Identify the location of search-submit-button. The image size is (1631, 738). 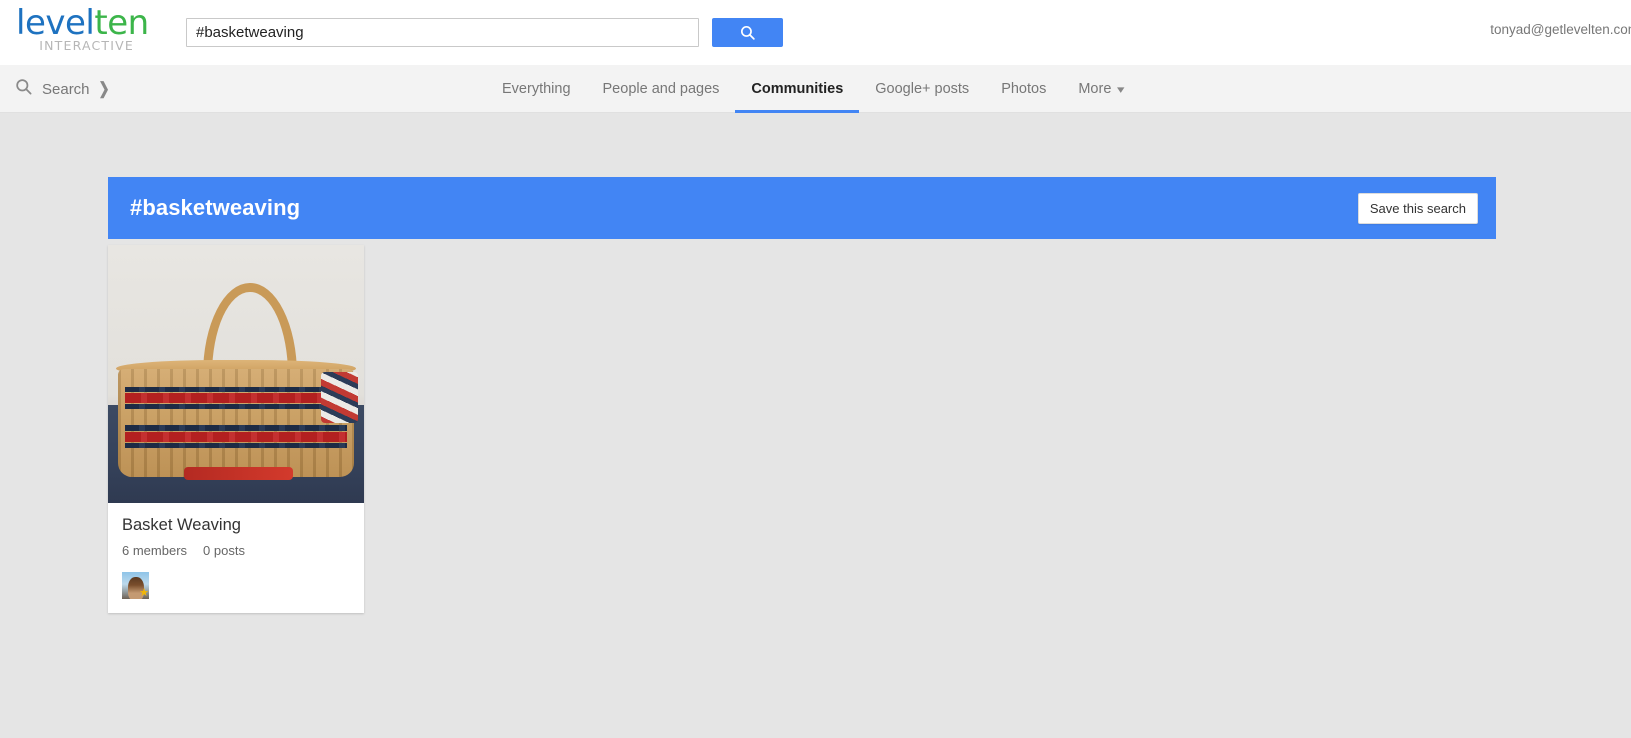
(747, 32).